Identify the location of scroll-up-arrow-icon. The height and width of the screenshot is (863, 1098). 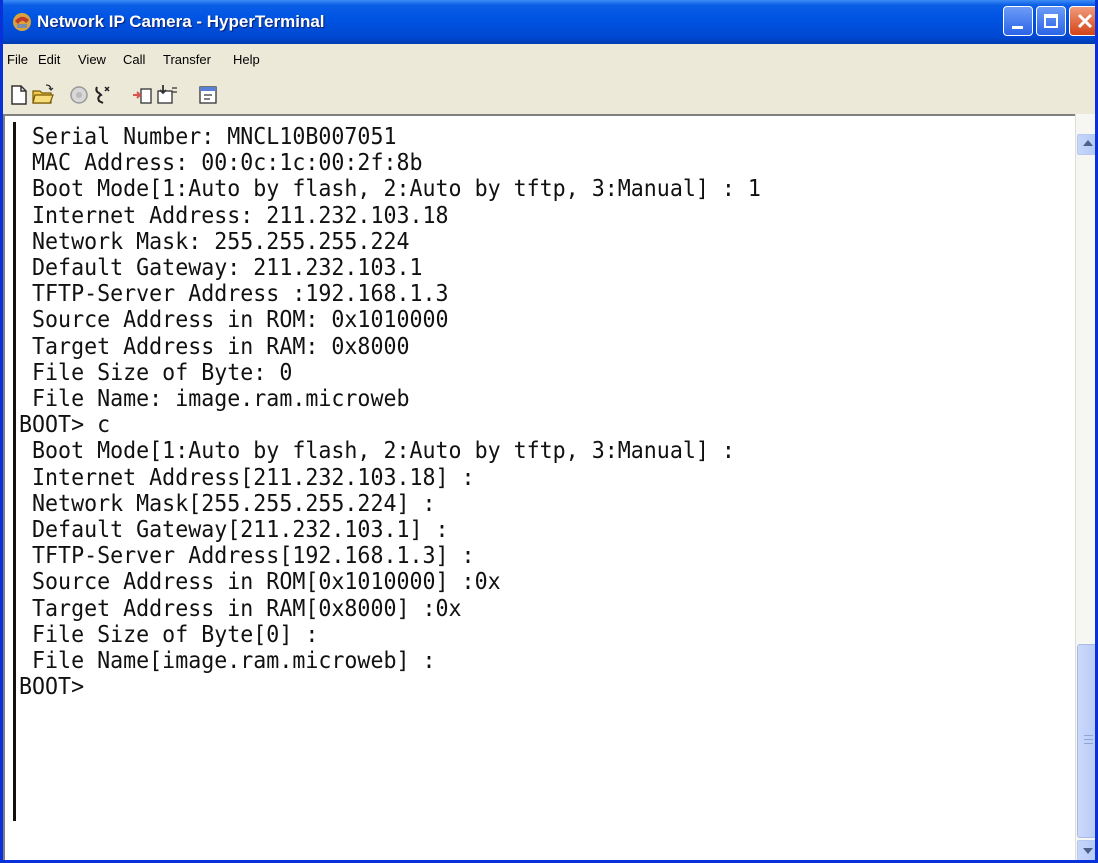
(1088, 143).